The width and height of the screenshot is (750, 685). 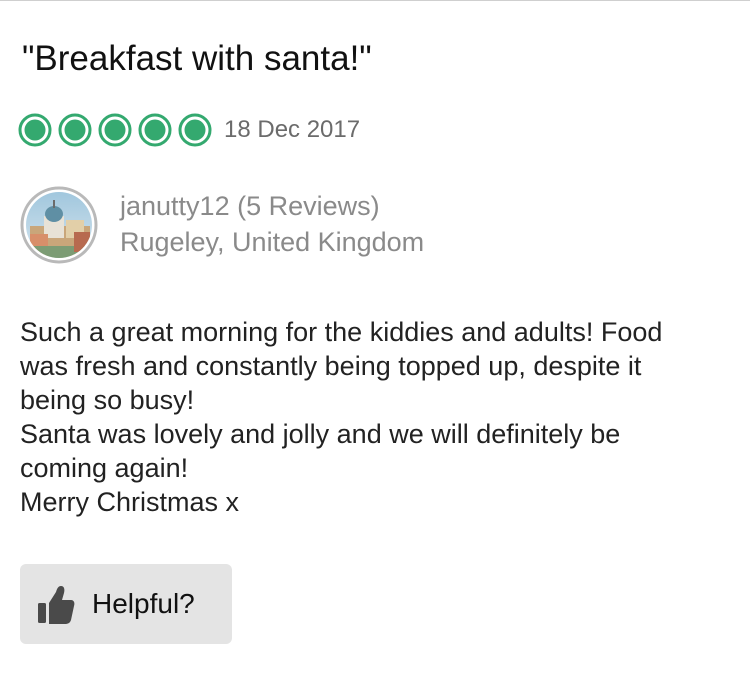 I want to click on avatar, so click(x=59, y=225).